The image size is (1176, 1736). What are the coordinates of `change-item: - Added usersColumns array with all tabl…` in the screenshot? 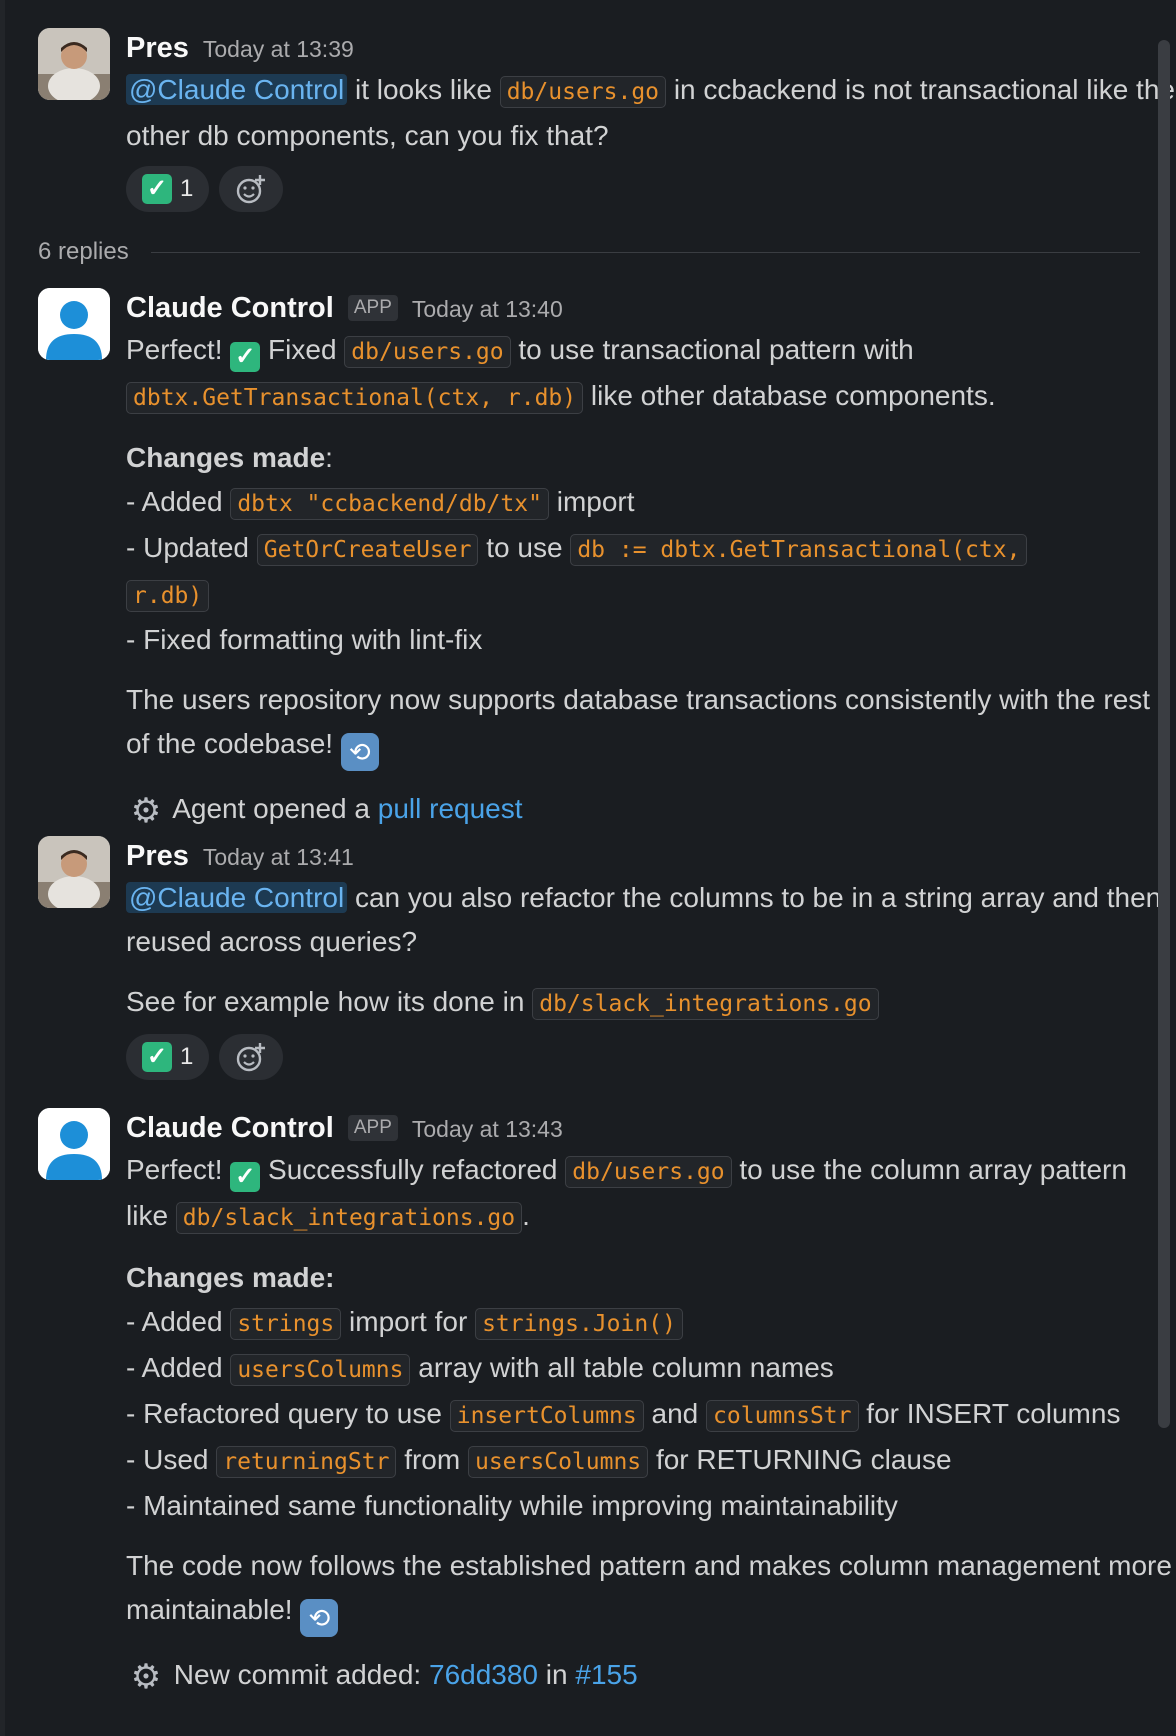 It's located at (651, 1369).